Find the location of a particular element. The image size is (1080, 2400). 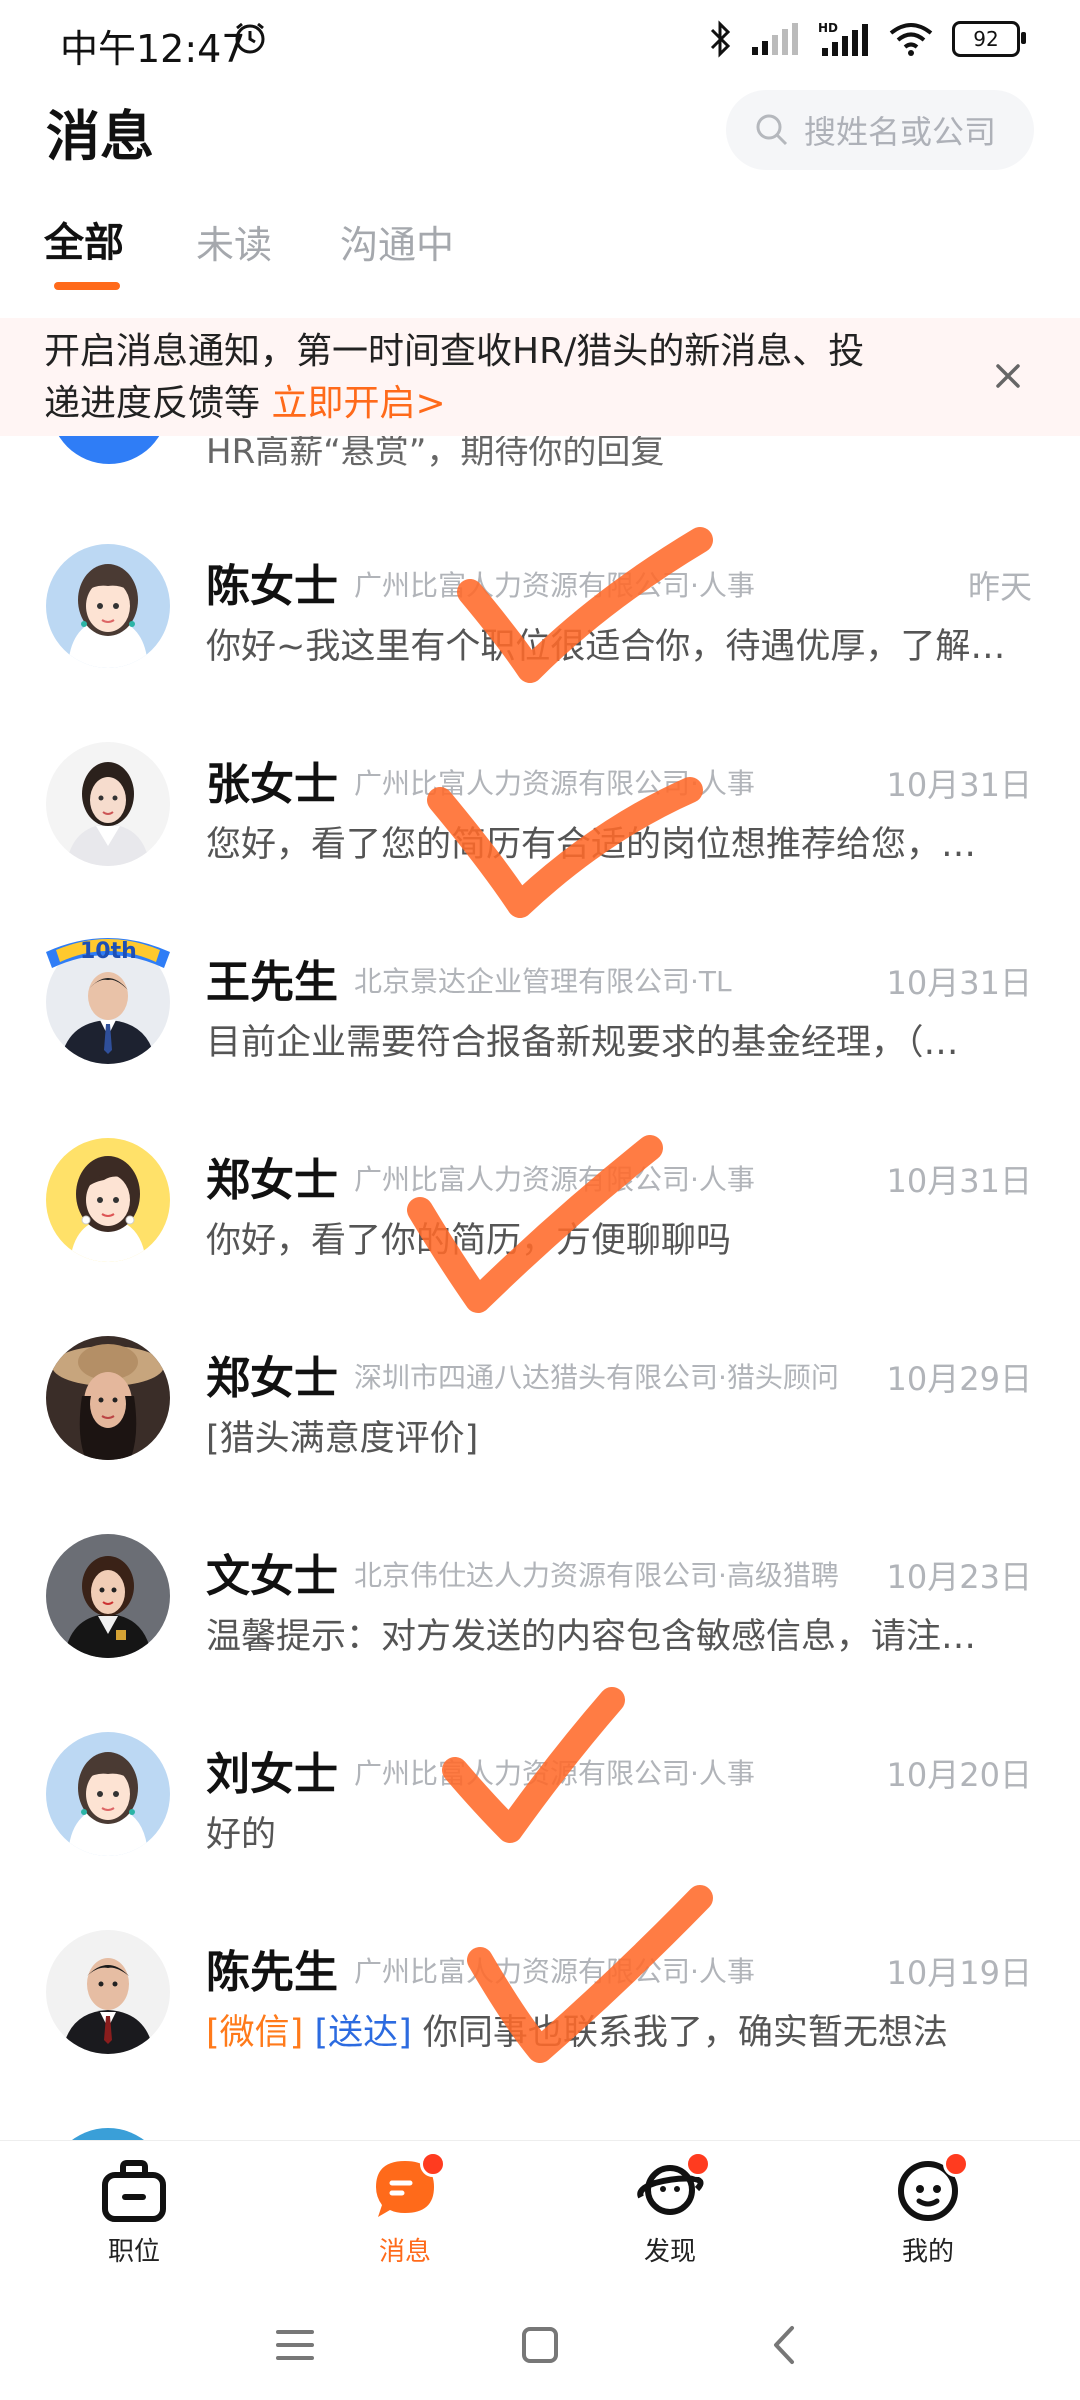

contact-name: 王先生 is located at coordinates (272, 982).